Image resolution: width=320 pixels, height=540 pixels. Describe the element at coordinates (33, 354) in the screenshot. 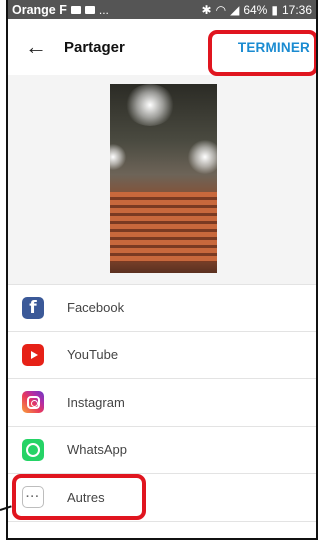

I see `youtube-icon` at that location.